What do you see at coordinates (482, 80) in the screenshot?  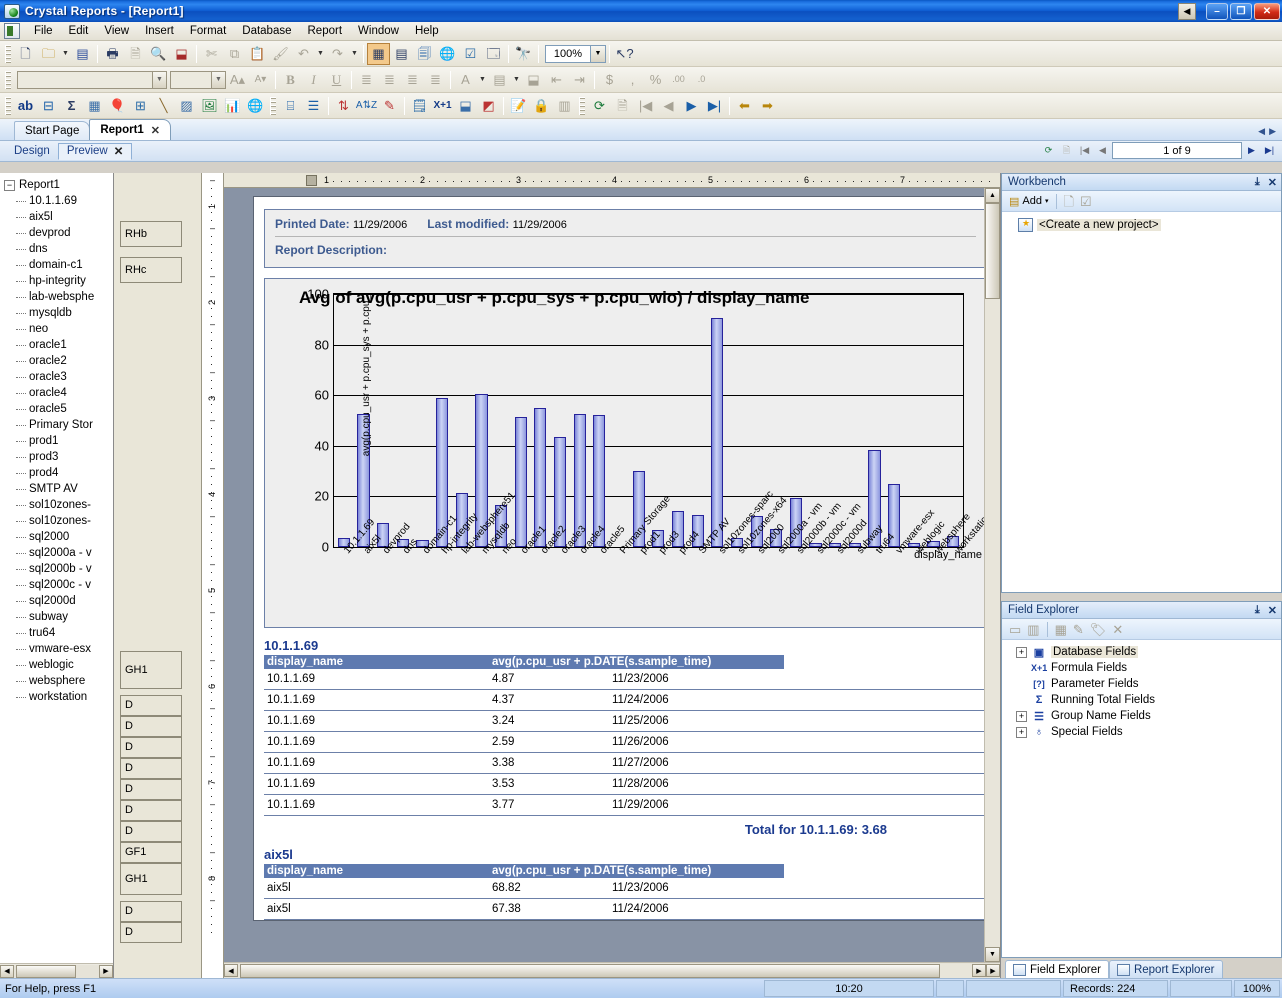 I see `font-color-dropdown-arrow: ▼` at bounding box center [482, 80].